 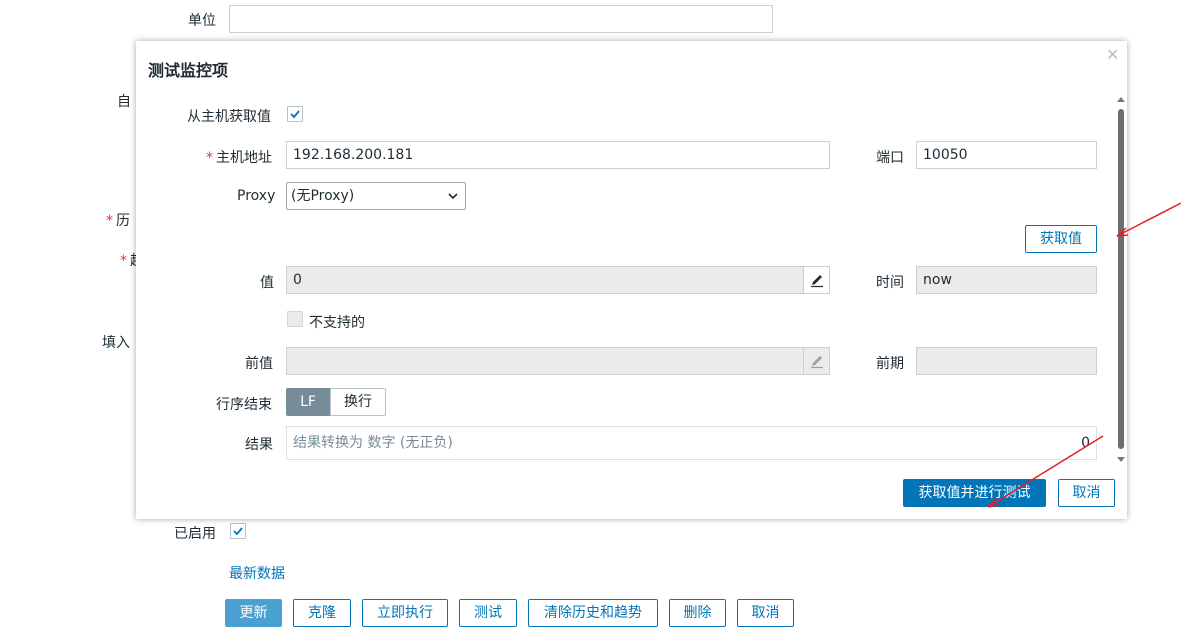 What do you see at coordinates (256, 196) in the screenshot?
I see `proxy-label: Proxy` at bounding box center [256, 196].